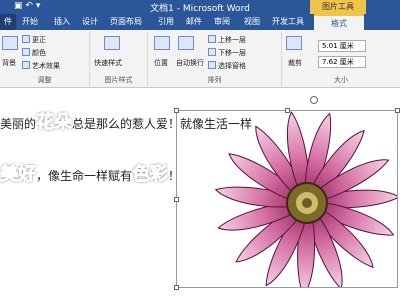 This screenshot has height=300, width=400. I want to click on wrap-text-button, so click(187, 43).